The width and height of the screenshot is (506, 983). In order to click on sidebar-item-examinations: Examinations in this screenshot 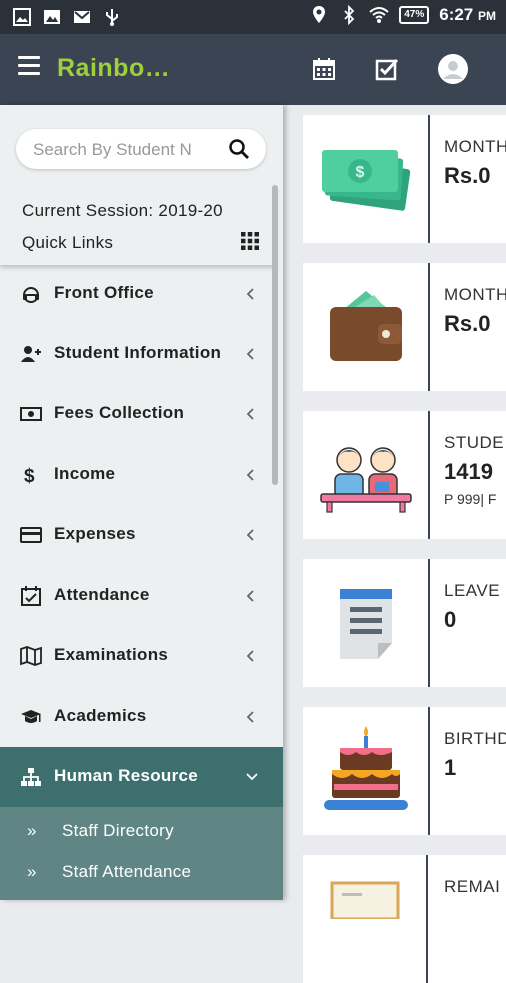, I will do `click(138, 656)`.